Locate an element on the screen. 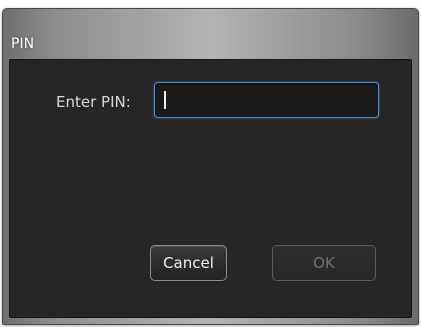 The width and height of the screenshot is (421, 327). cancel-button: Cancel is located at coordinates (188, 263).